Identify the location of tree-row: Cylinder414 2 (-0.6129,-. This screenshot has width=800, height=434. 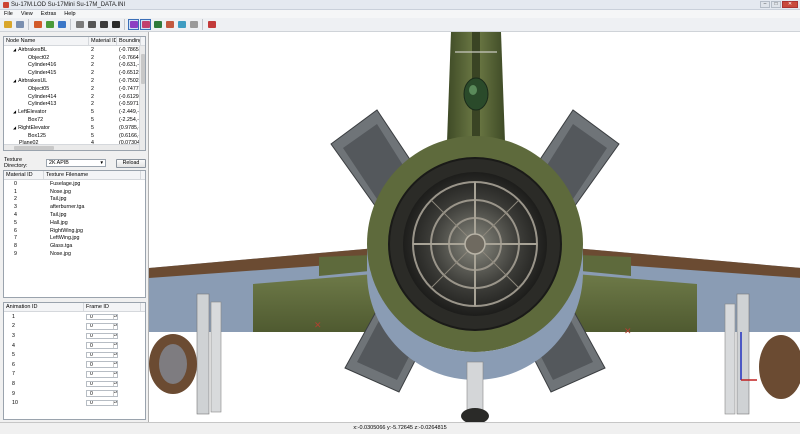
(74, 97).